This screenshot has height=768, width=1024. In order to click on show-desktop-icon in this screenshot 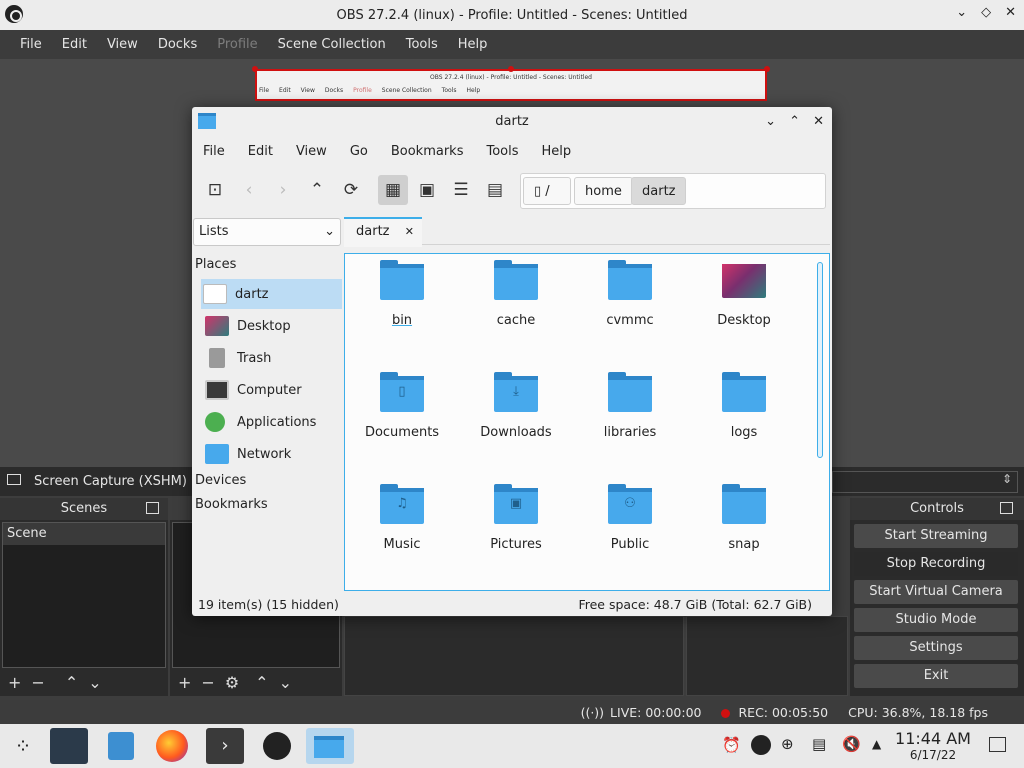, I will do `click(997, 744)`.